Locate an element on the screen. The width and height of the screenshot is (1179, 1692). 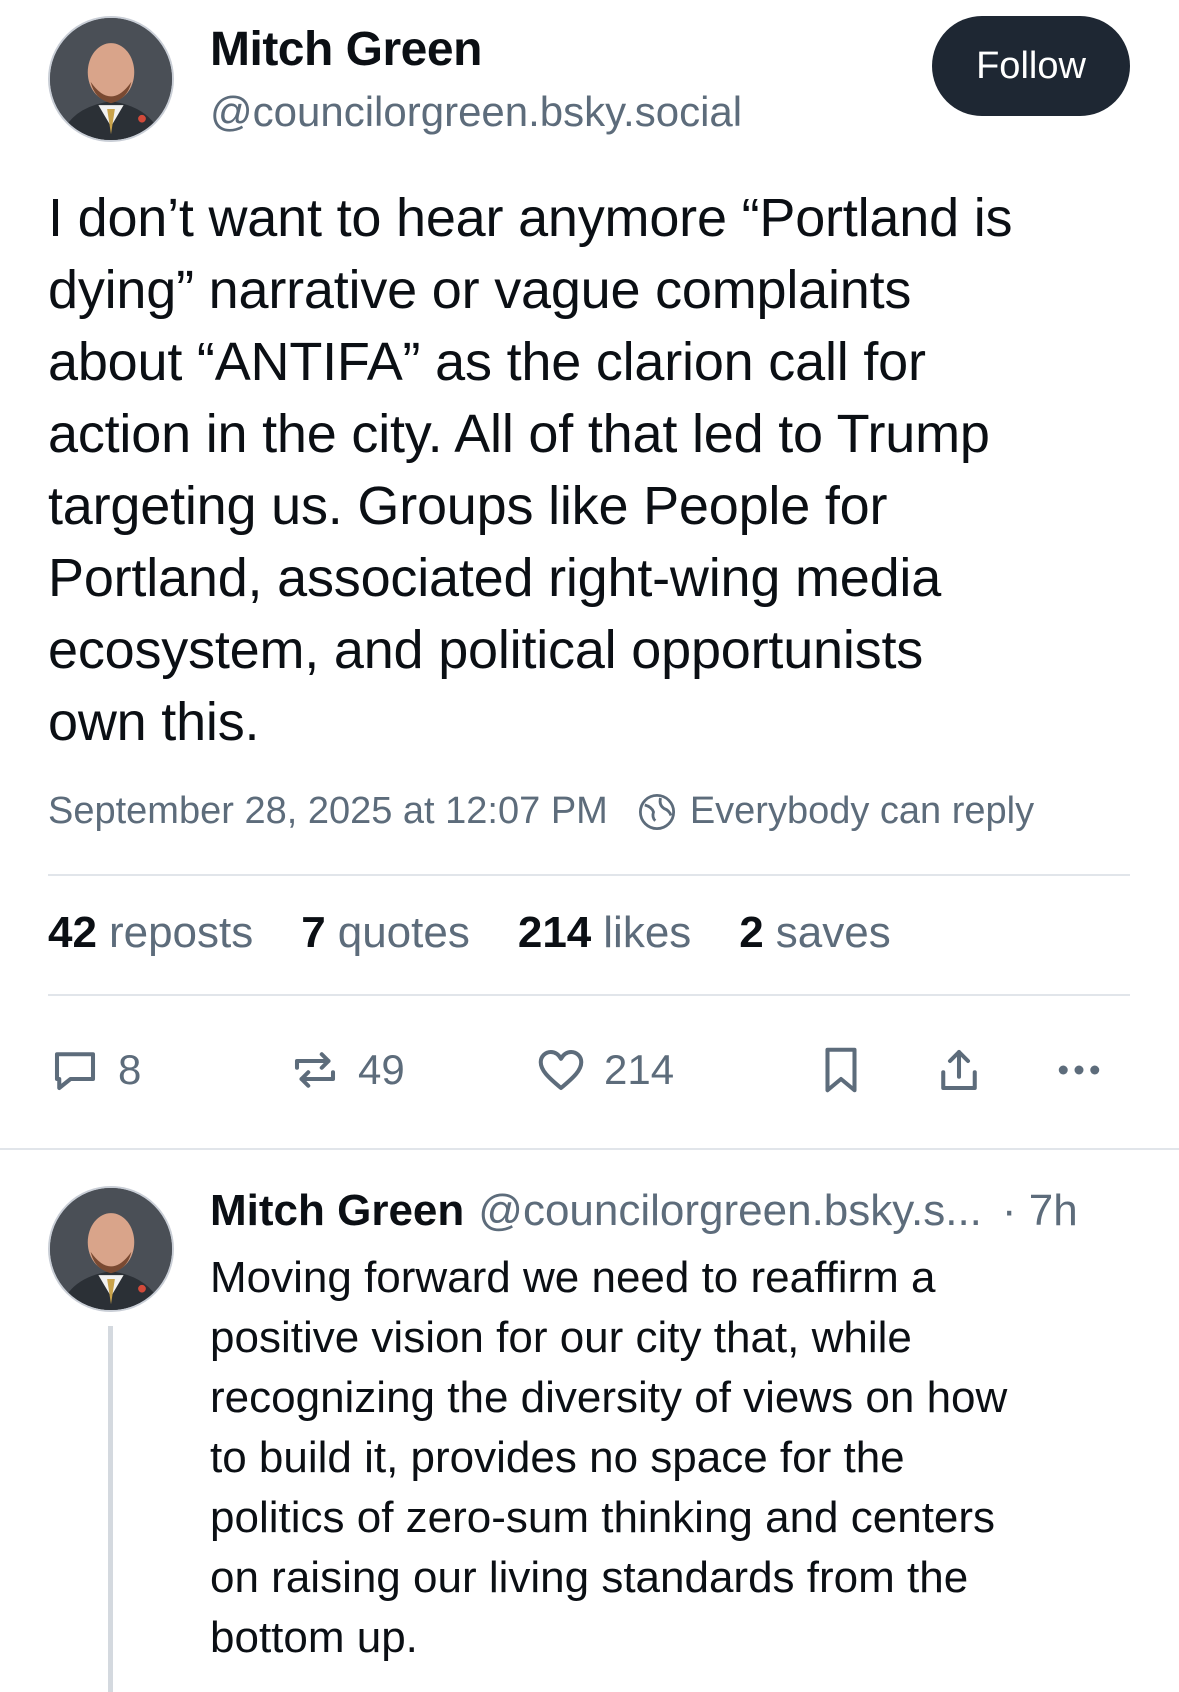
author-avatar is located at coordinates (111, 79).